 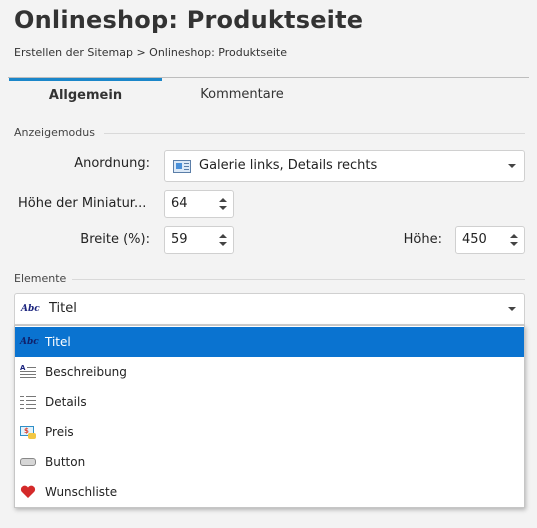 I want to click on button-icon, so click(x=28, y=462).